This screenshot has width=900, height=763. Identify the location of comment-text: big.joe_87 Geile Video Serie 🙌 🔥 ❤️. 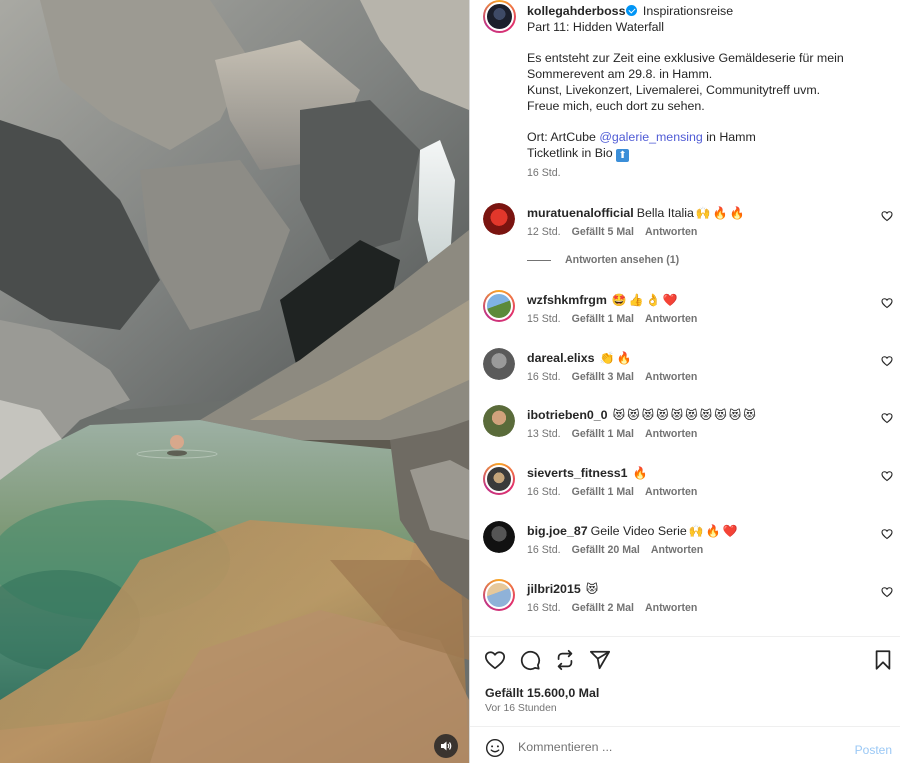
(632, 531).